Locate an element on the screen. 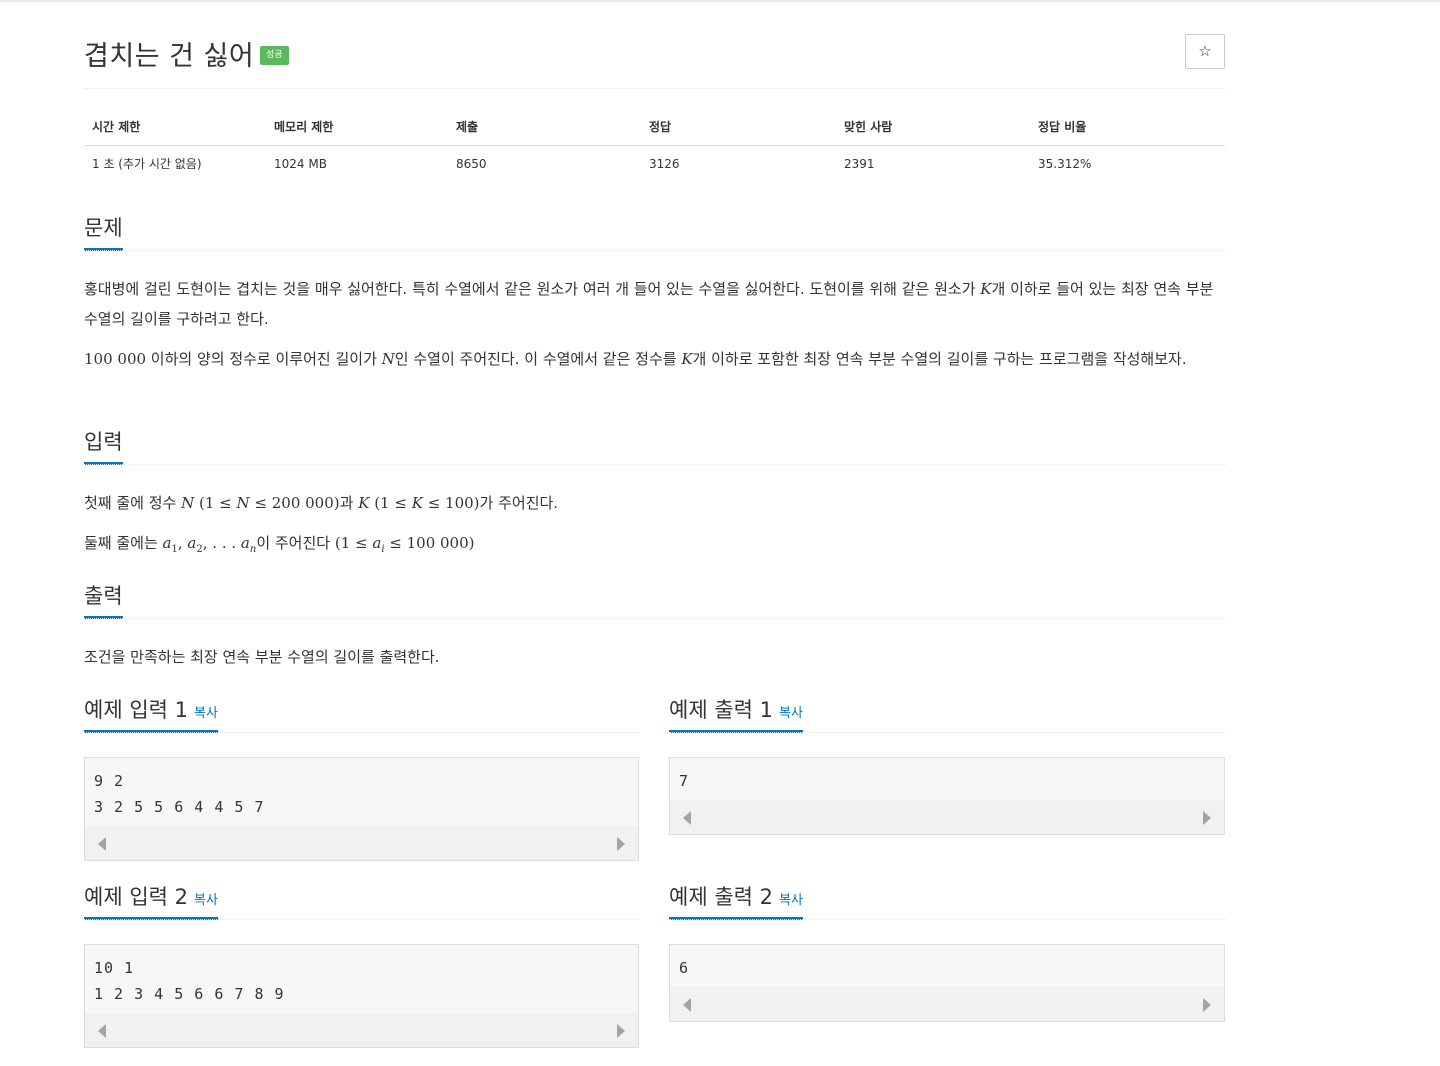 The image size is (1440, 1066). problem-section-header: 문제 is located at coordinates (654, 231).